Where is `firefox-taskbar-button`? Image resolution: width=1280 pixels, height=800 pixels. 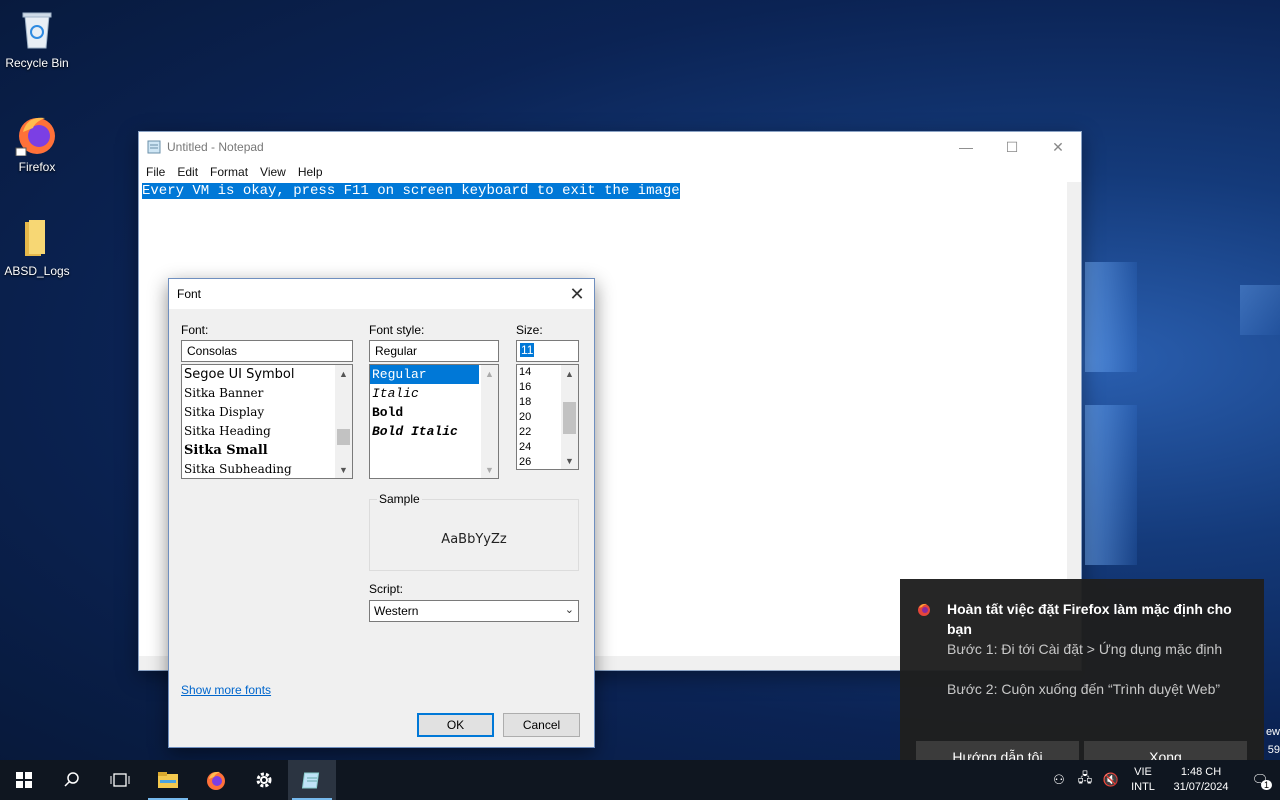 firefox-taskbar-button is located at coordinates (216, 780).